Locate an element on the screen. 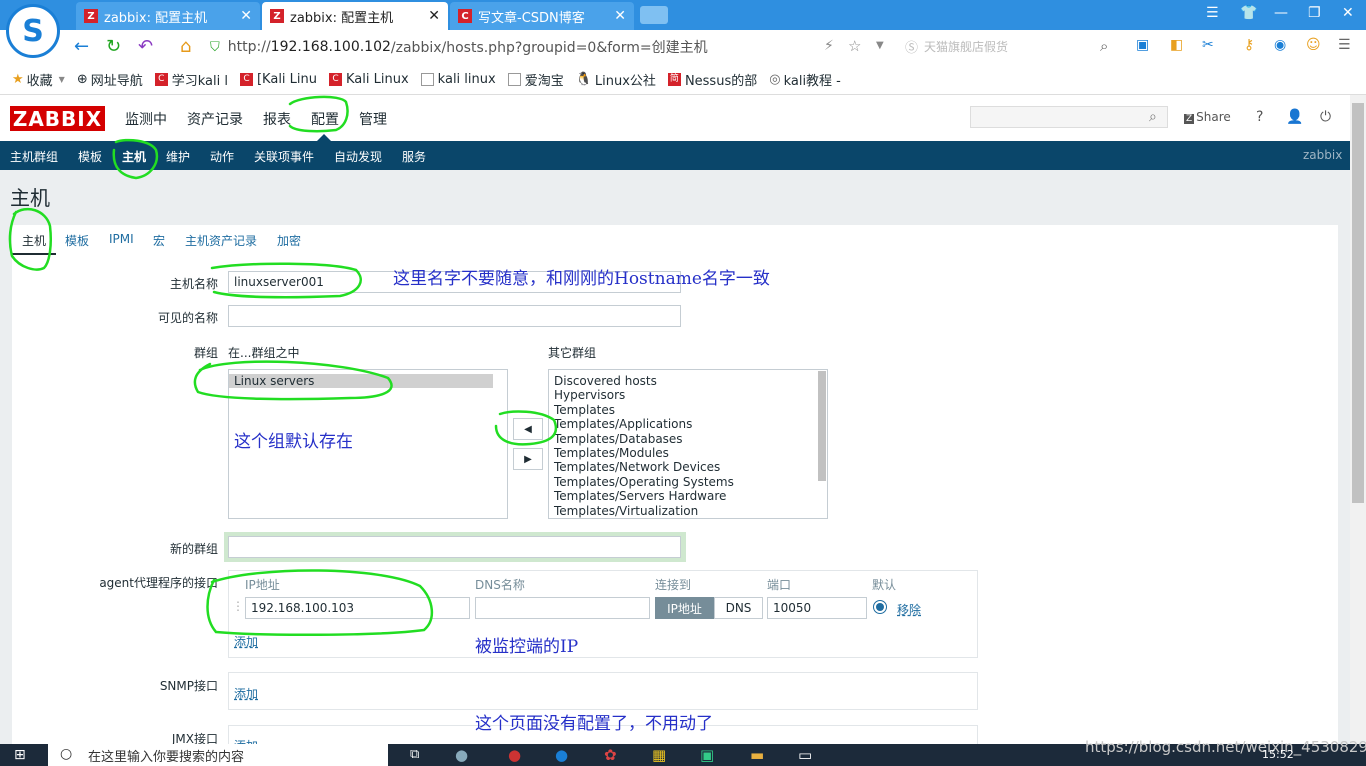 The width and height of the screenshot is (1366, 766). task-view-icon: ⧉ is located at coordinates (414, 754).